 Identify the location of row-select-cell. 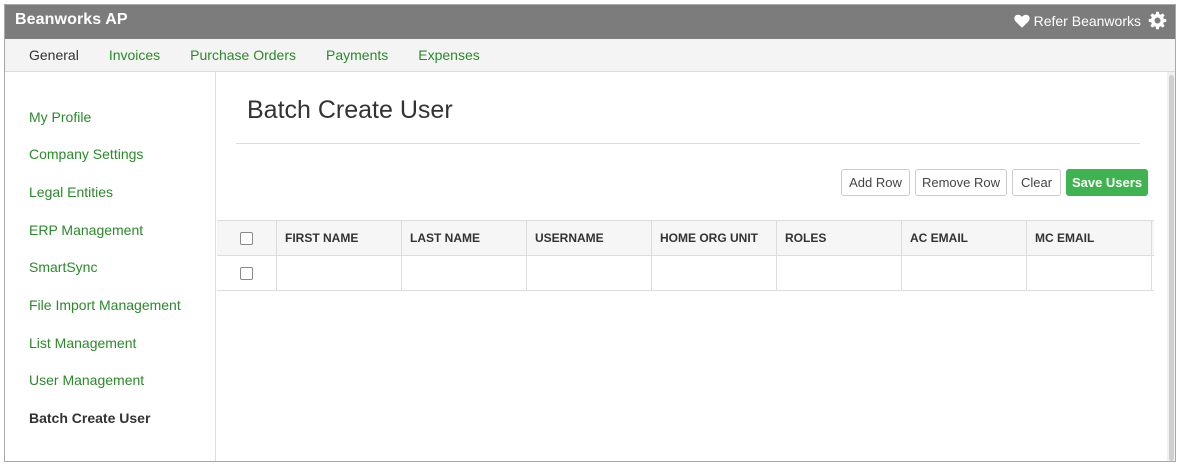
(247, 273).